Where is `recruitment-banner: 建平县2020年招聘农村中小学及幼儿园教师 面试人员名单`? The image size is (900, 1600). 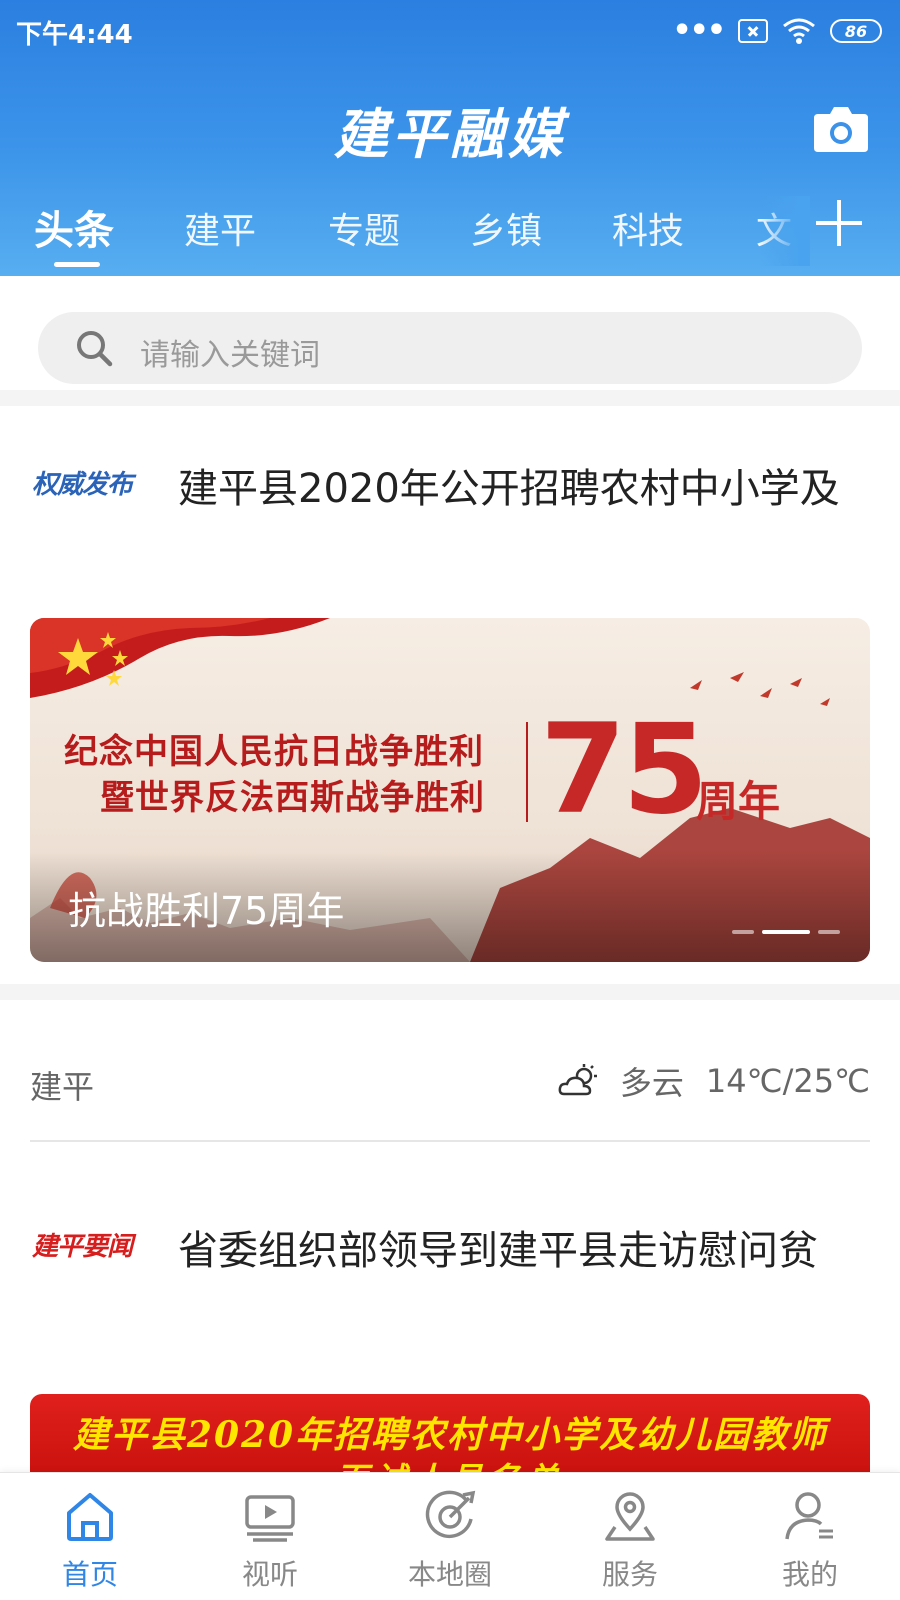 recruitment-banner: 建平县2020年招聘农村中小学及幼儿园教师 面试人员名单 is located at coordinates (450, 1439).